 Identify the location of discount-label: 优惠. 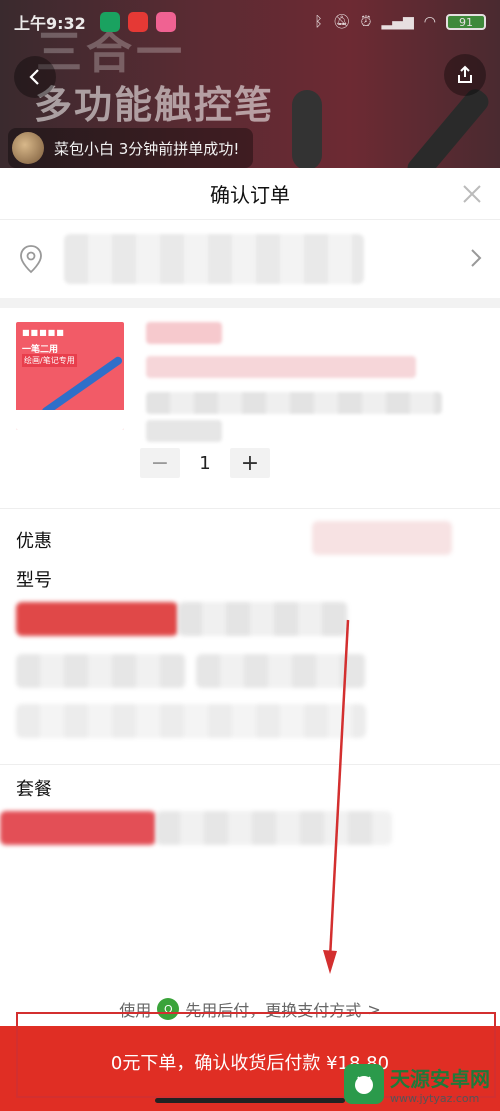
(34, 541).